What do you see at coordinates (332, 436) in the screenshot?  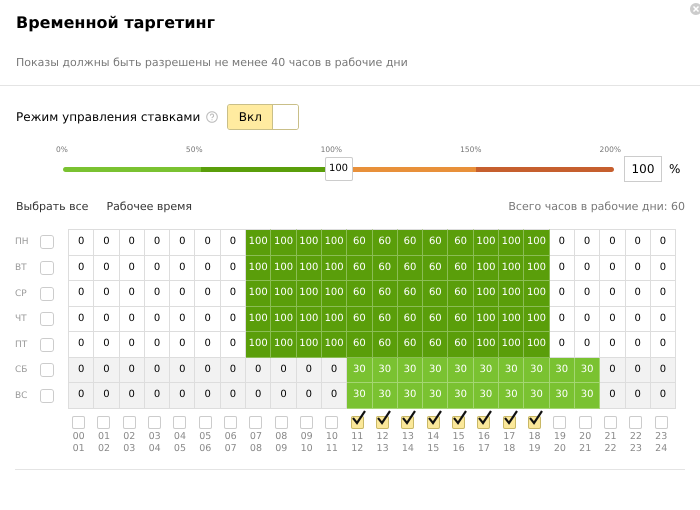 I see `hour-label: 10` at bounding box center [332, 436].